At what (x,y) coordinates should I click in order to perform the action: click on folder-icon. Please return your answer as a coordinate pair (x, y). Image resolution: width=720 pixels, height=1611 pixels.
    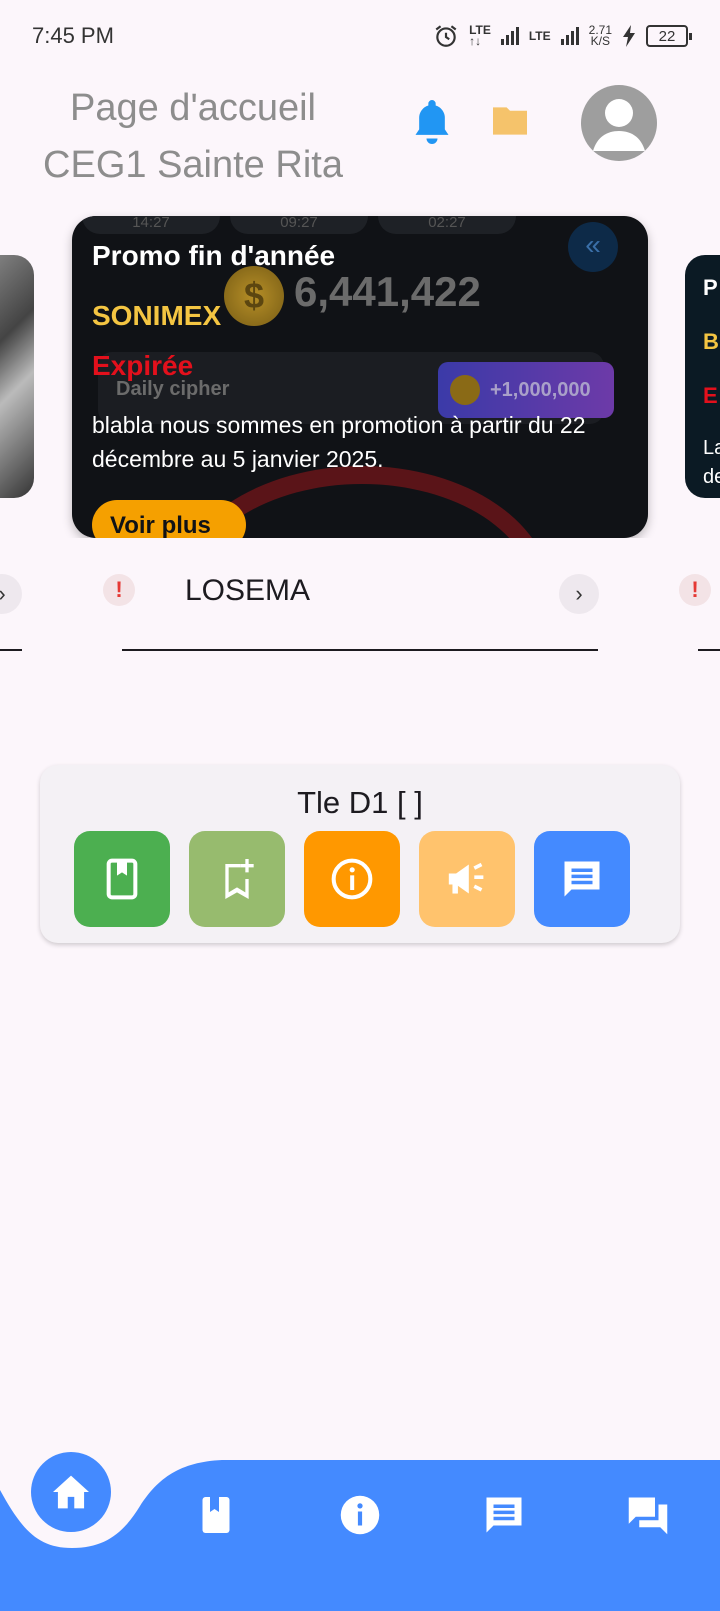
    Looking at the image, I should click on (510, 121).